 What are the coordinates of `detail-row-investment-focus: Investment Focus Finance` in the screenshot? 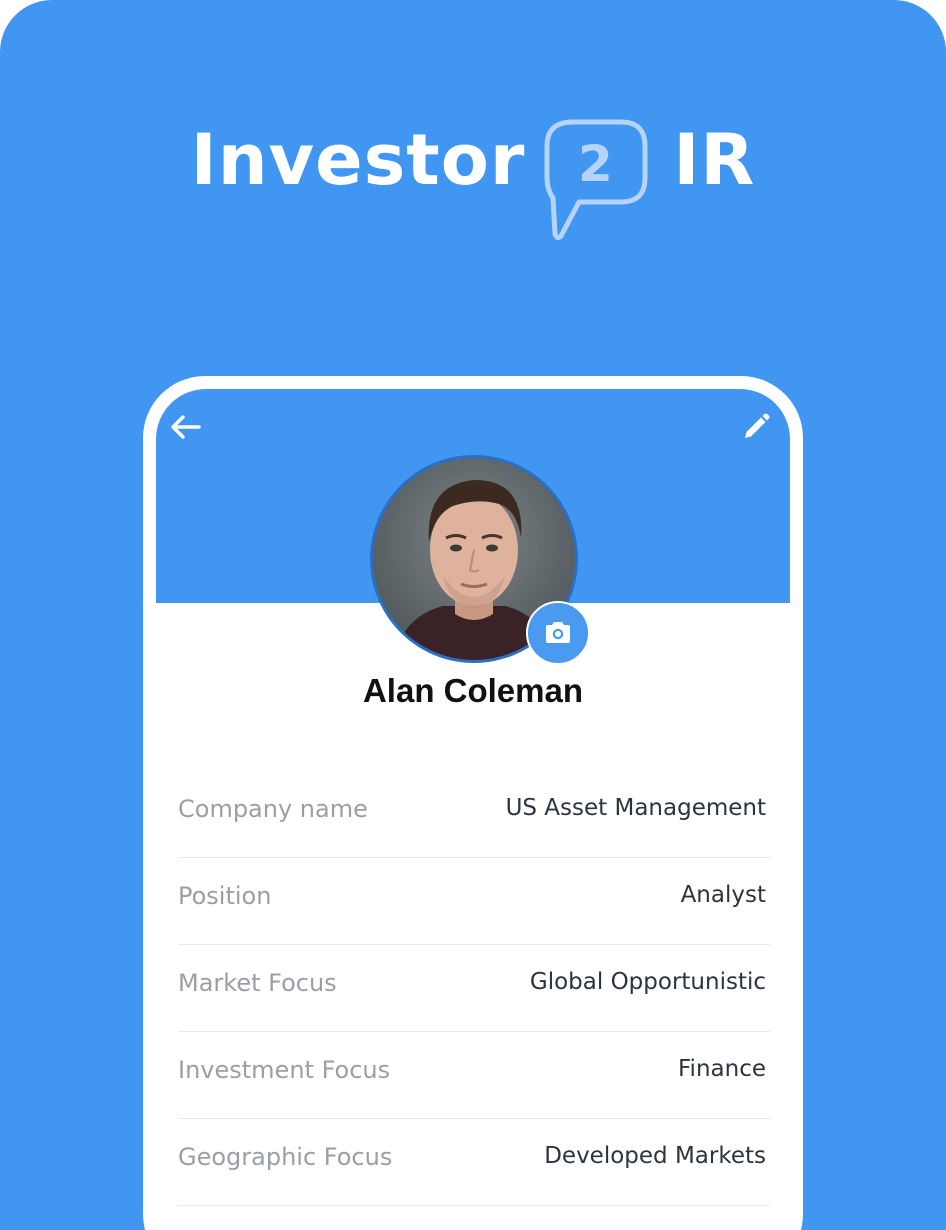 It's located at (474, 1075).